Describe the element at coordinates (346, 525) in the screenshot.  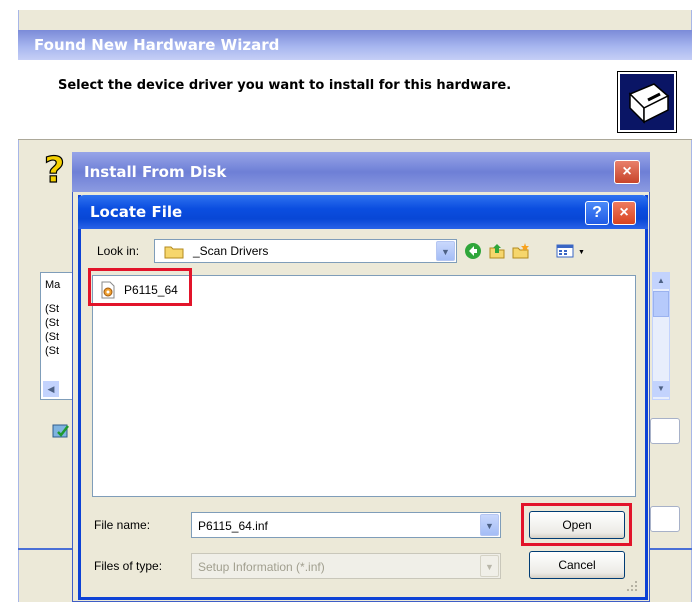
I see `file-name-input: P6115_64.inf` at that location.